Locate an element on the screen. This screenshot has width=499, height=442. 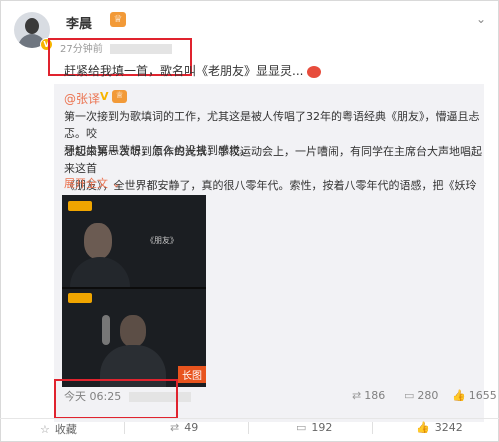
expand-full-text-link: 展开全文 ⌄ is located at coordinates (92, 183).